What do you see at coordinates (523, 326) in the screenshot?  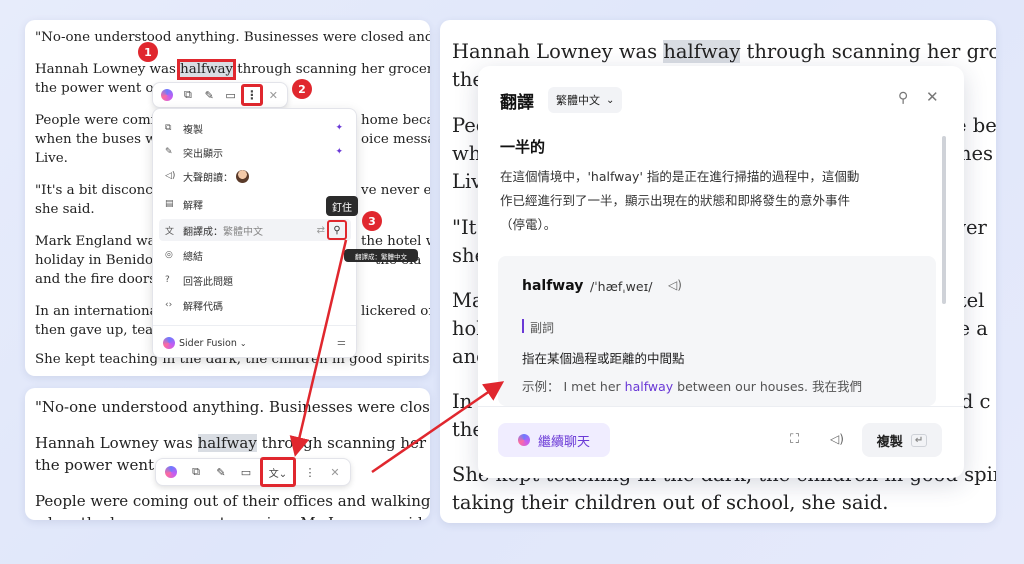 I see `pos-marker` at bounding box center [523, 326].